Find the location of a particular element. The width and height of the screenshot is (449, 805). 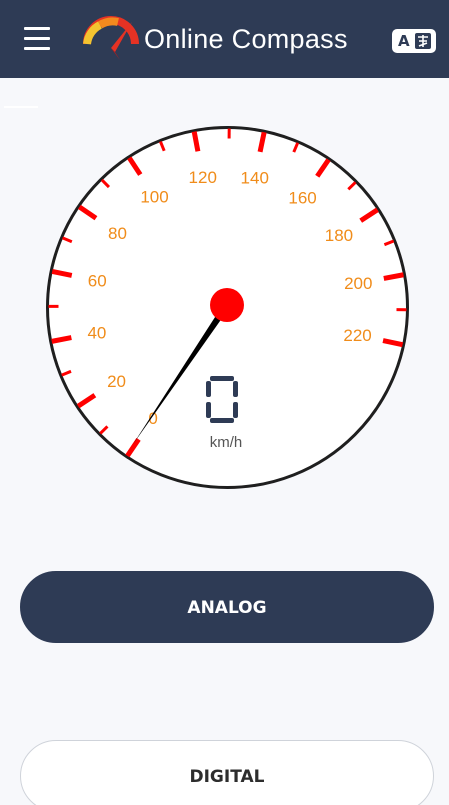

speedometer-logo-icon is located at coordinates (111, 38).